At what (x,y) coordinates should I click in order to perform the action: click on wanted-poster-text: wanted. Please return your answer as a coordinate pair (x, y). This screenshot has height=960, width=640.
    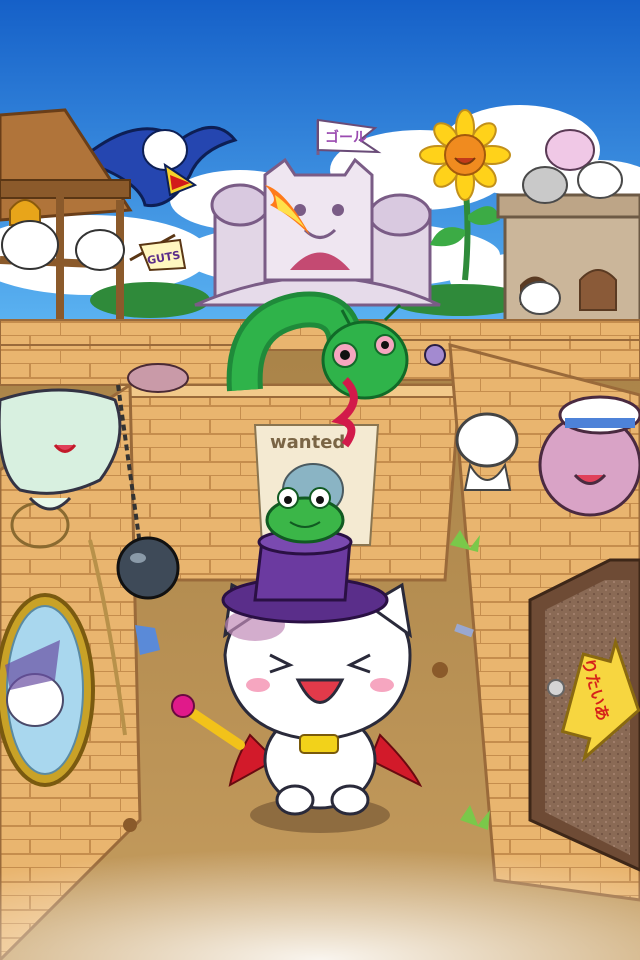
    Looking at the image, I should click on (307, 442).